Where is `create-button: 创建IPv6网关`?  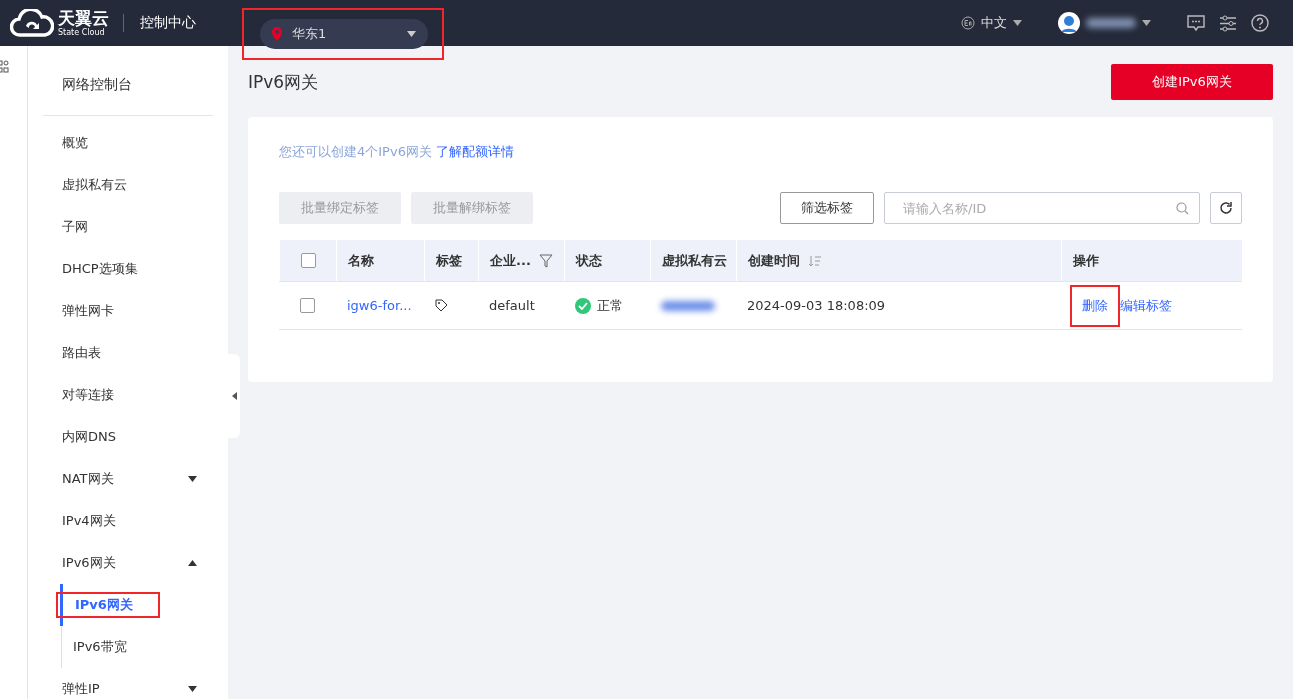 create-button: 创建IPv6网关 is located at coordinates (1192, 82).